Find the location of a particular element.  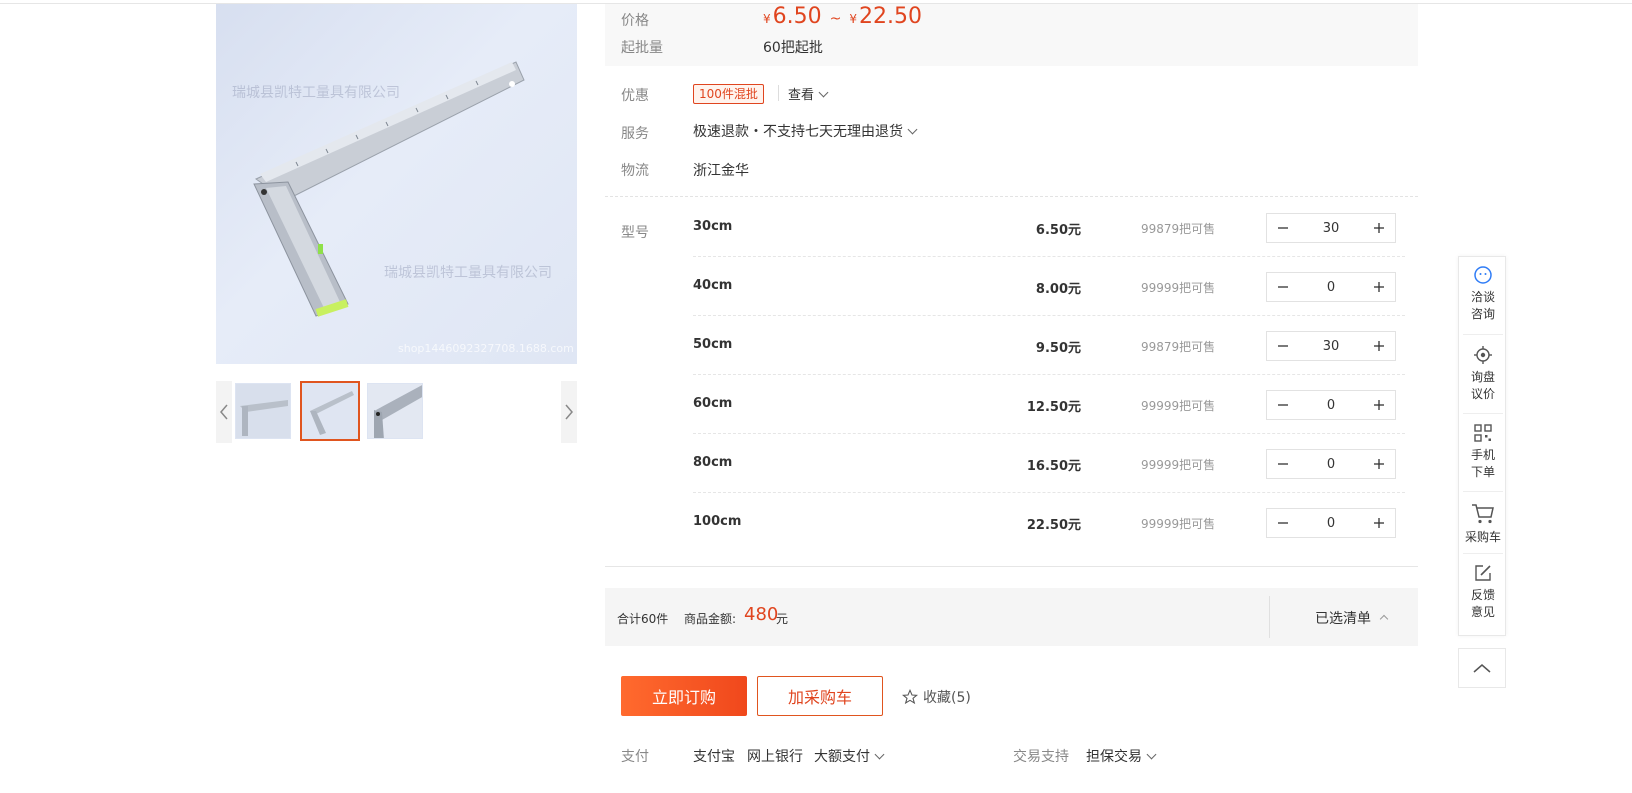

thumb-next-button is located at coordinates (569, 412).